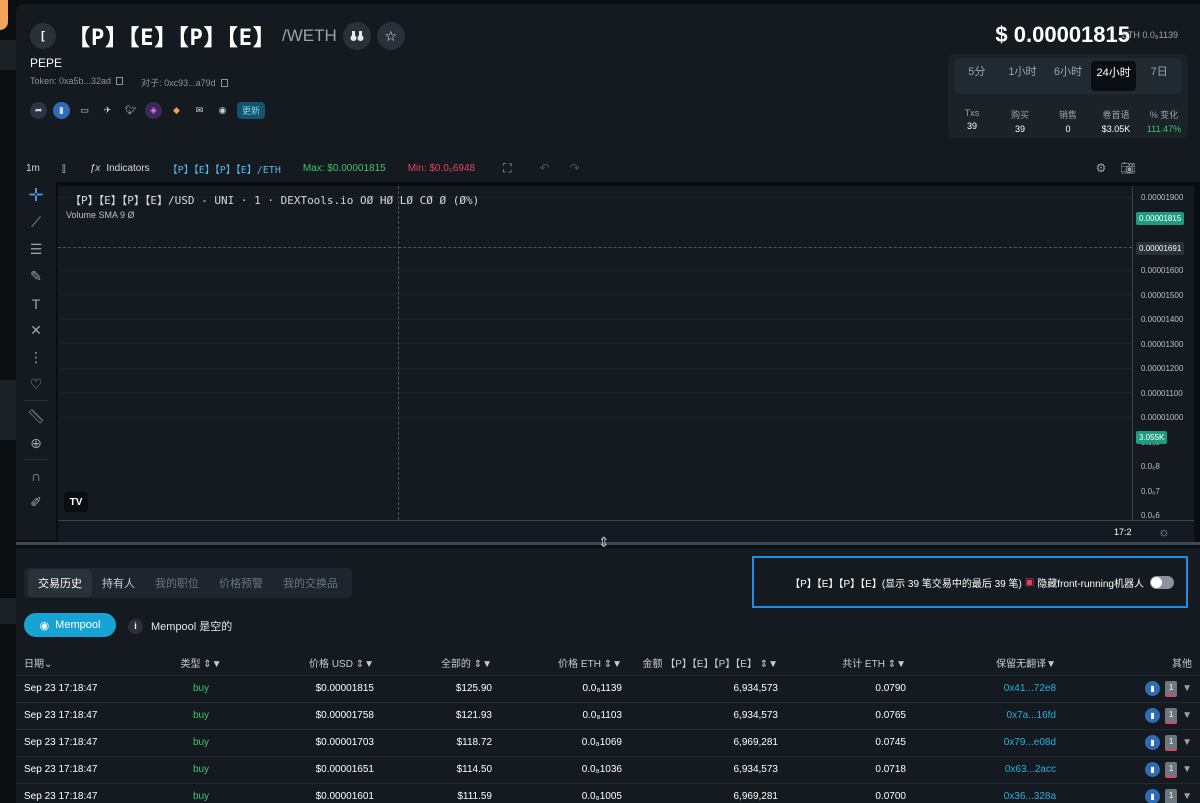  What do you see at coordinates (76, 502) in the screenshot?
I see `tradingview-logo: TV` at bounding box center [76, 502].